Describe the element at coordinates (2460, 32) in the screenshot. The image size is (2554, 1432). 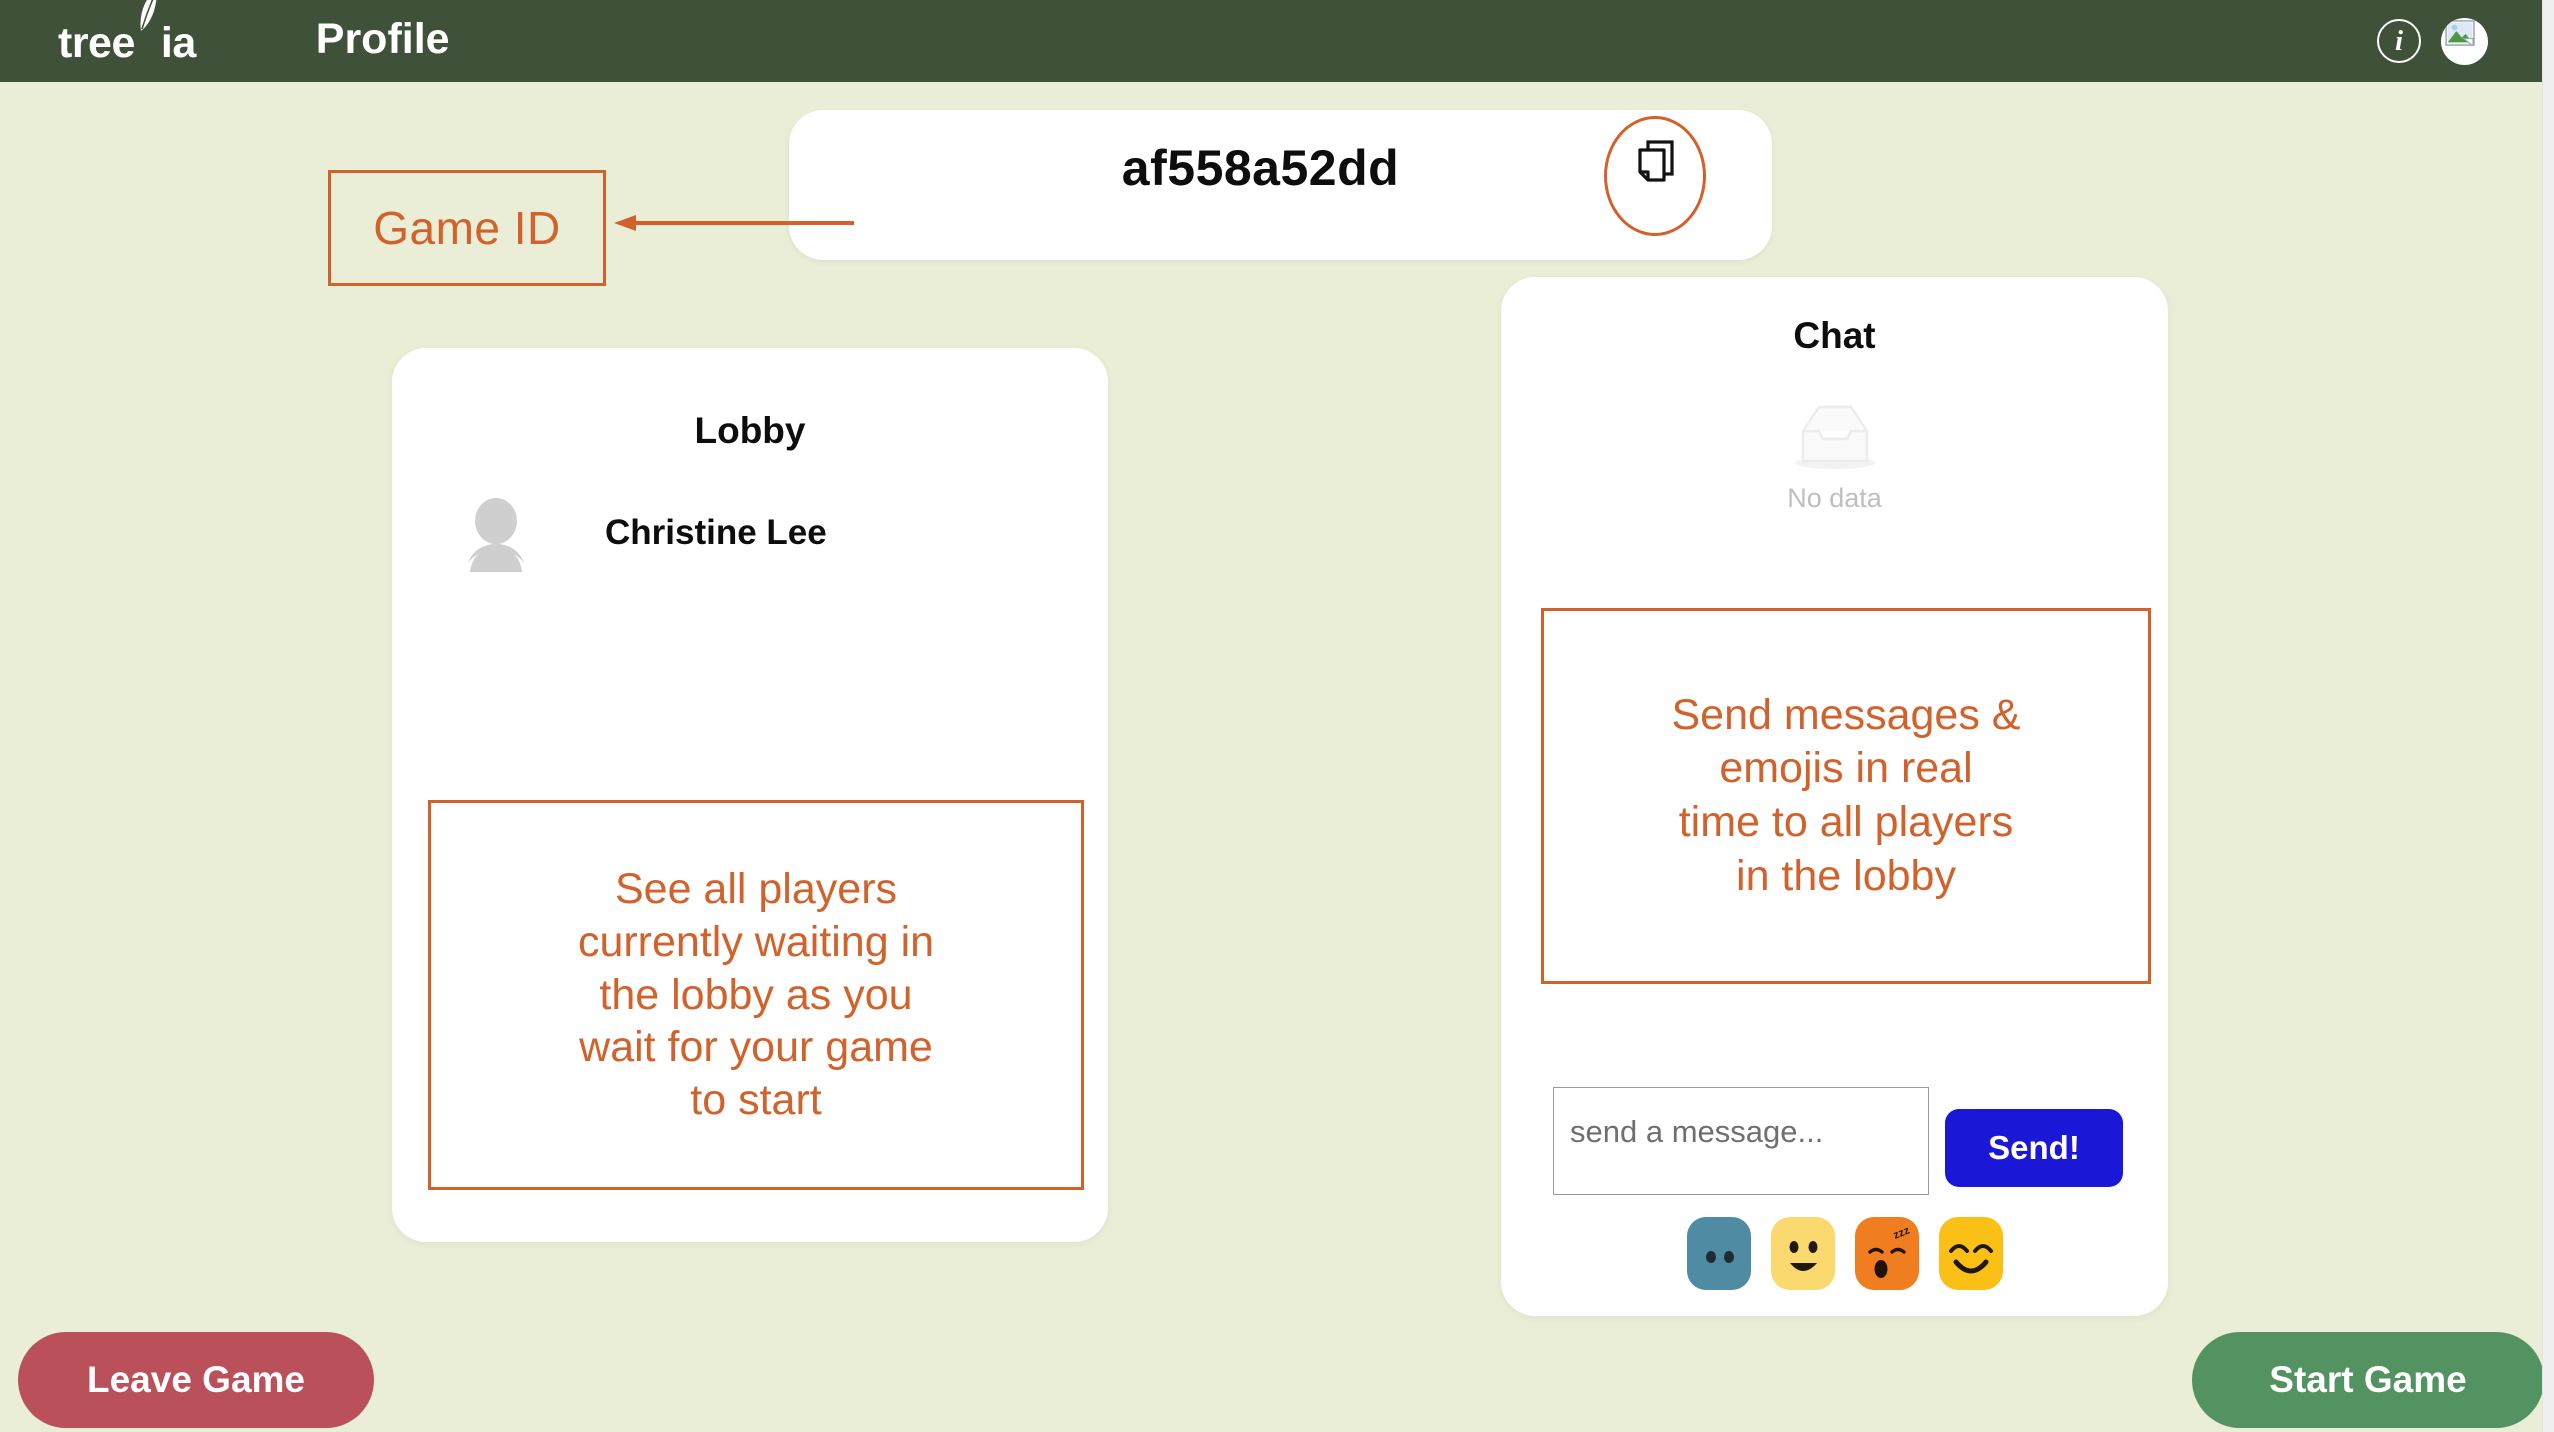
I see `broken-image-icon` at that location.